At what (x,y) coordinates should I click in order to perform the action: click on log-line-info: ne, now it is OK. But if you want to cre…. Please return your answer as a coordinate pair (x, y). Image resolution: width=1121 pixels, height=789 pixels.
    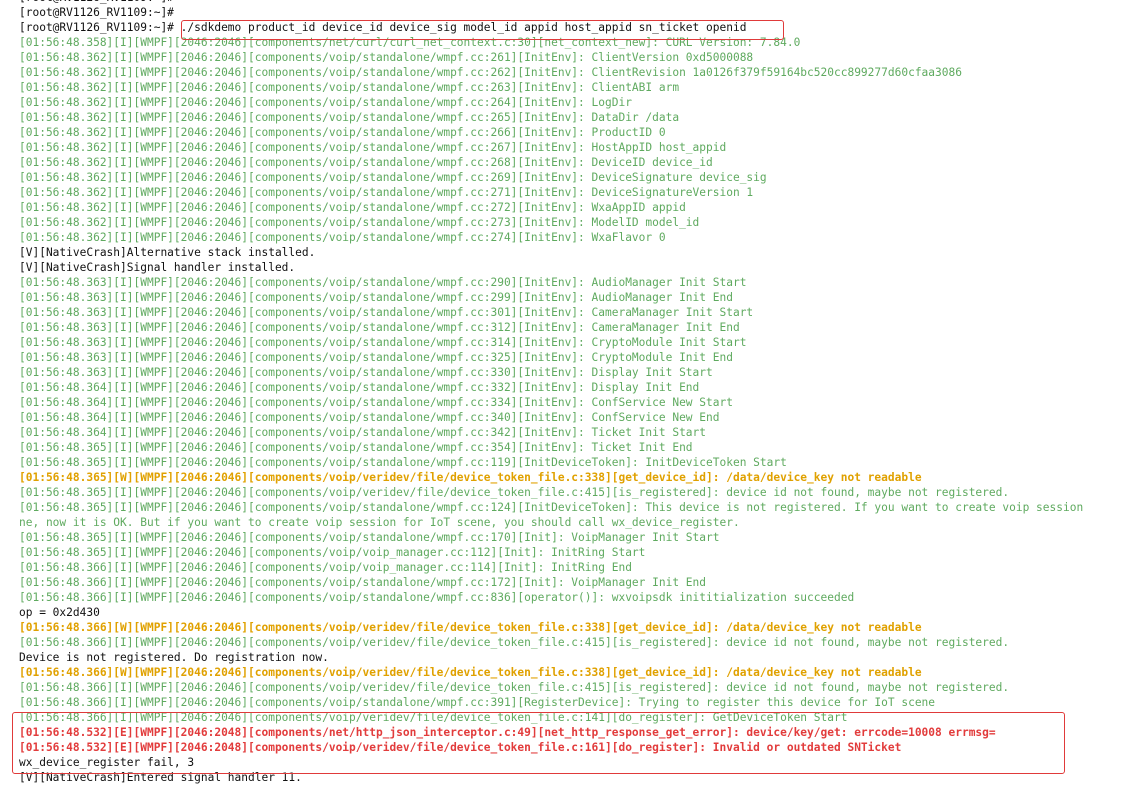
    Looking at the image, I should click on (379, 522).